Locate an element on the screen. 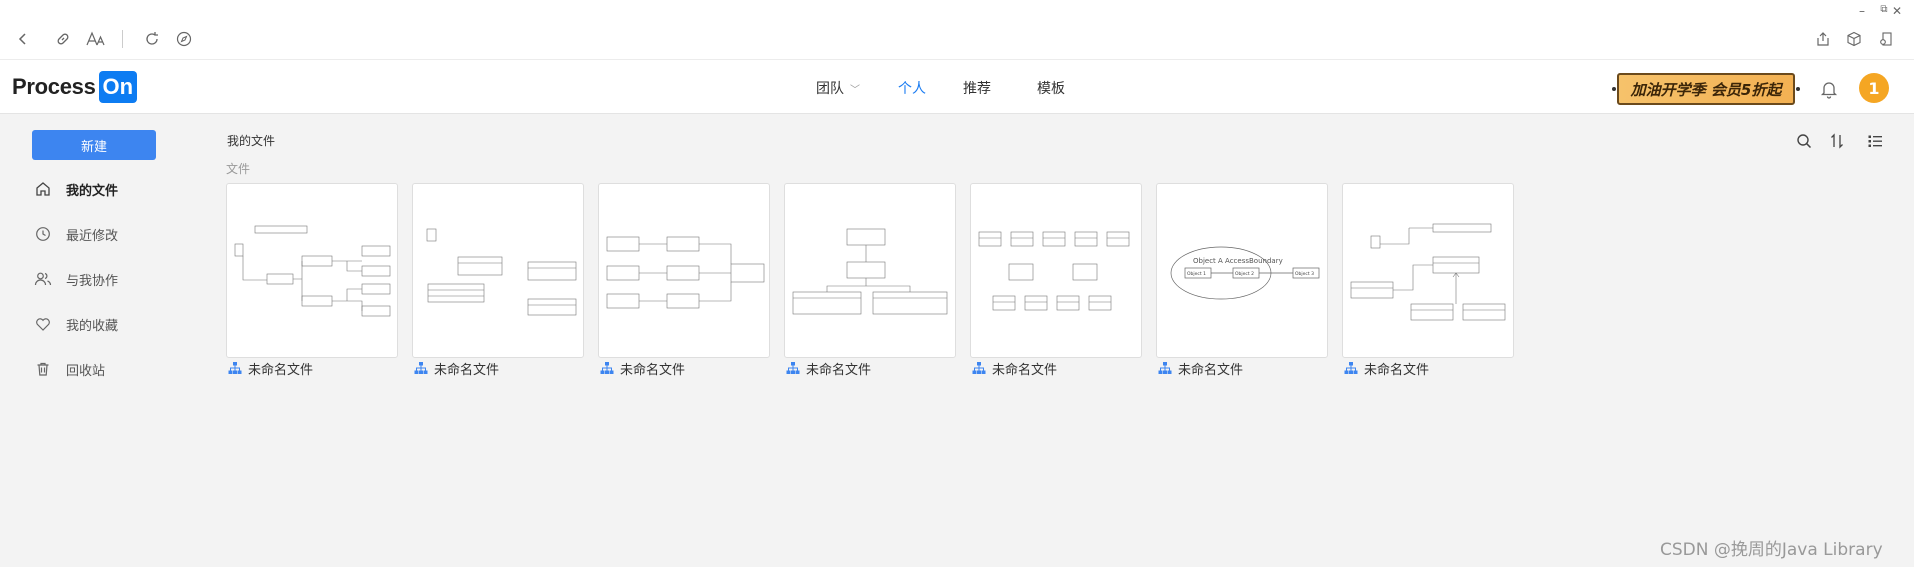  sidebar-item-favorites: 我的收藏 is located at coordinates (76, 324).